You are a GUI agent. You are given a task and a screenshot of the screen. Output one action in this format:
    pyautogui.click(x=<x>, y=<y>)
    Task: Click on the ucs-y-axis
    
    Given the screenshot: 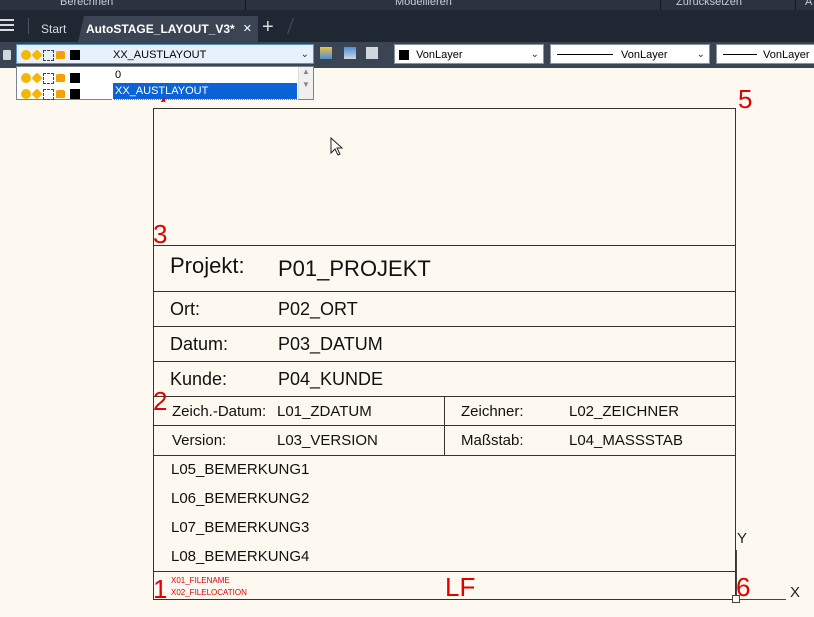 What is the action you would take?
    pyautogui.click(x=736, y=574)
    